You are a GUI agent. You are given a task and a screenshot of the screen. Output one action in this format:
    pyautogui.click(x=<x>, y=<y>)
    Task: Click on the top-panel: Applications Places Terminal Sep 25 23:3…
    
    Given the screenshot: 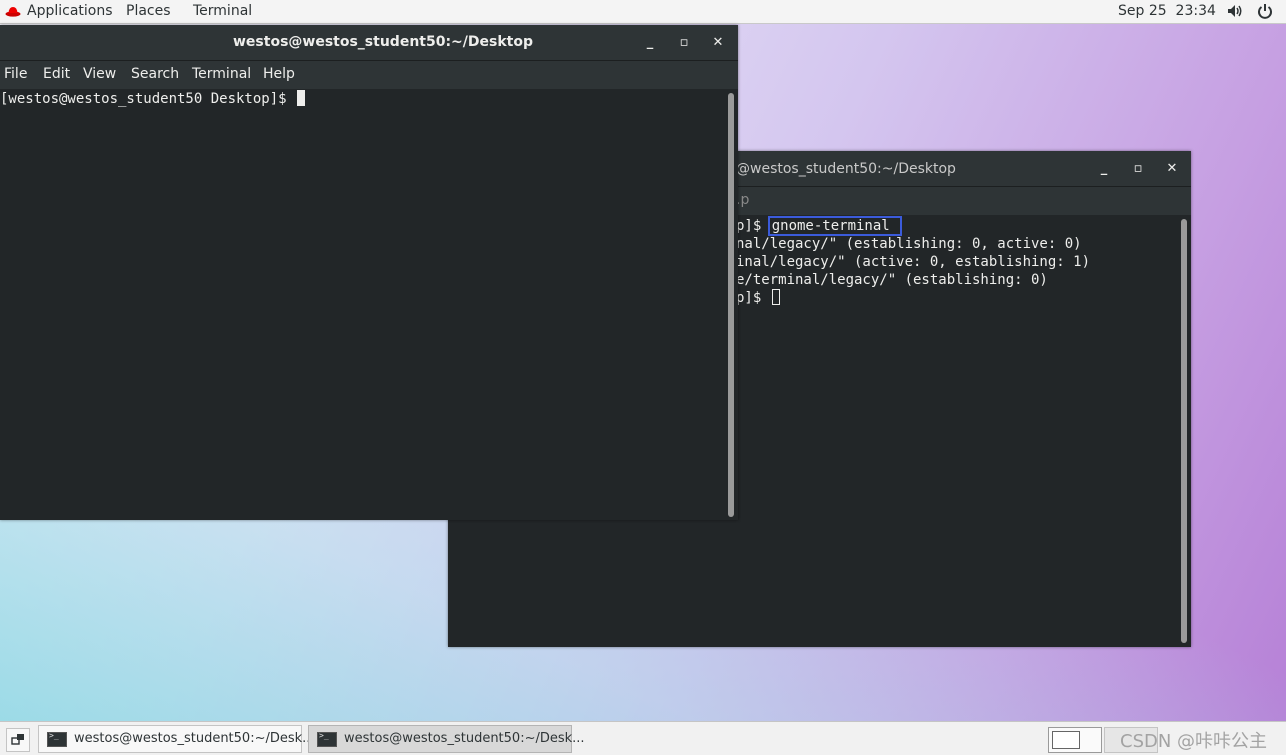 What is the action you would take?
    pyautogui.click(x=643, y=12)
    